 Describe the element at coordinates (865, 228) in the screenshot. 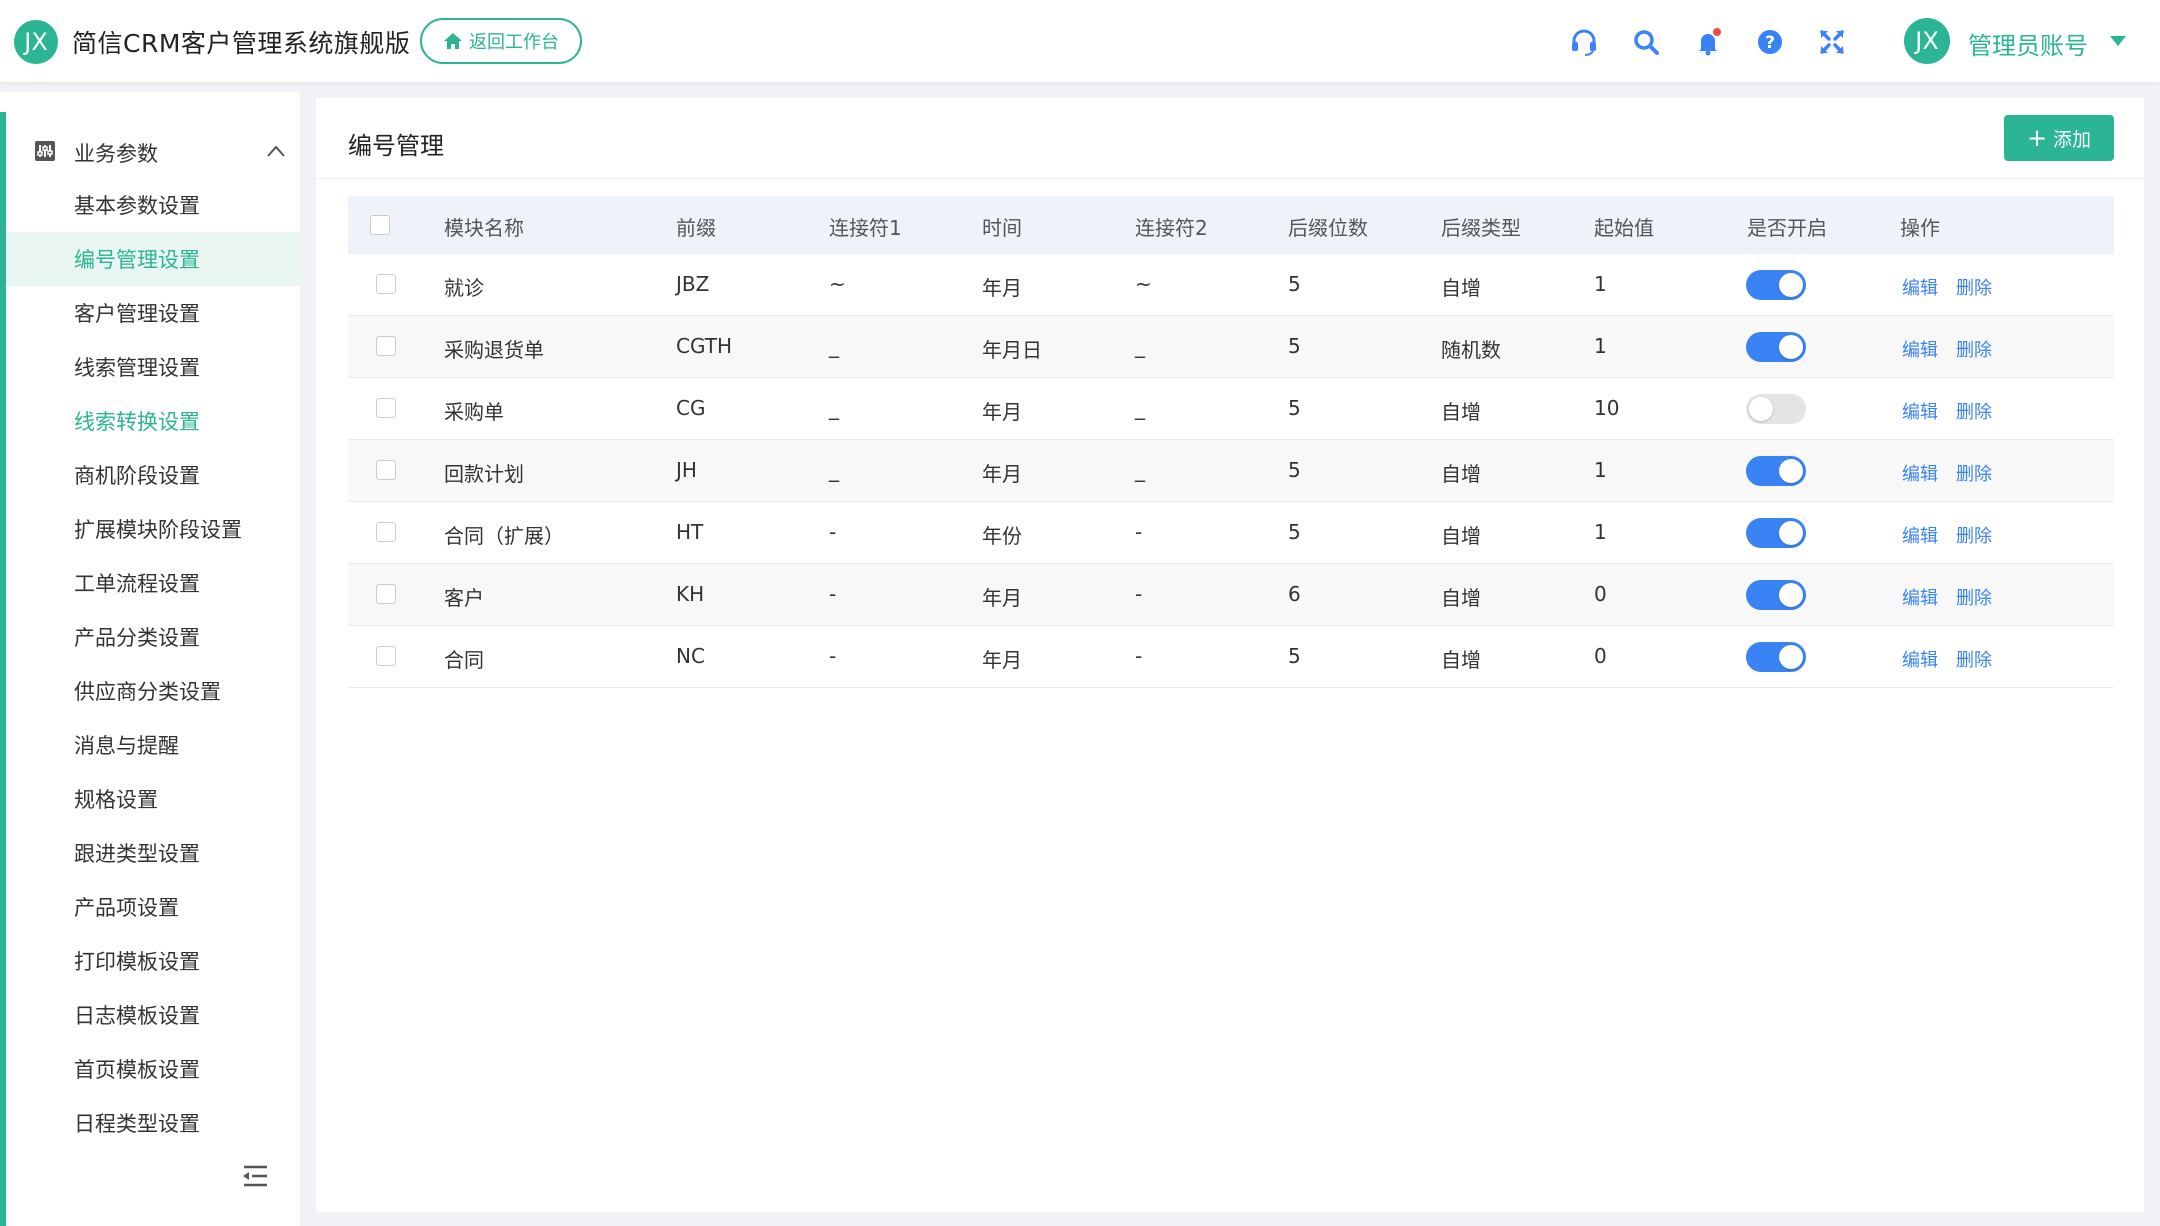

I see `column-header: 连接符1` at that location.